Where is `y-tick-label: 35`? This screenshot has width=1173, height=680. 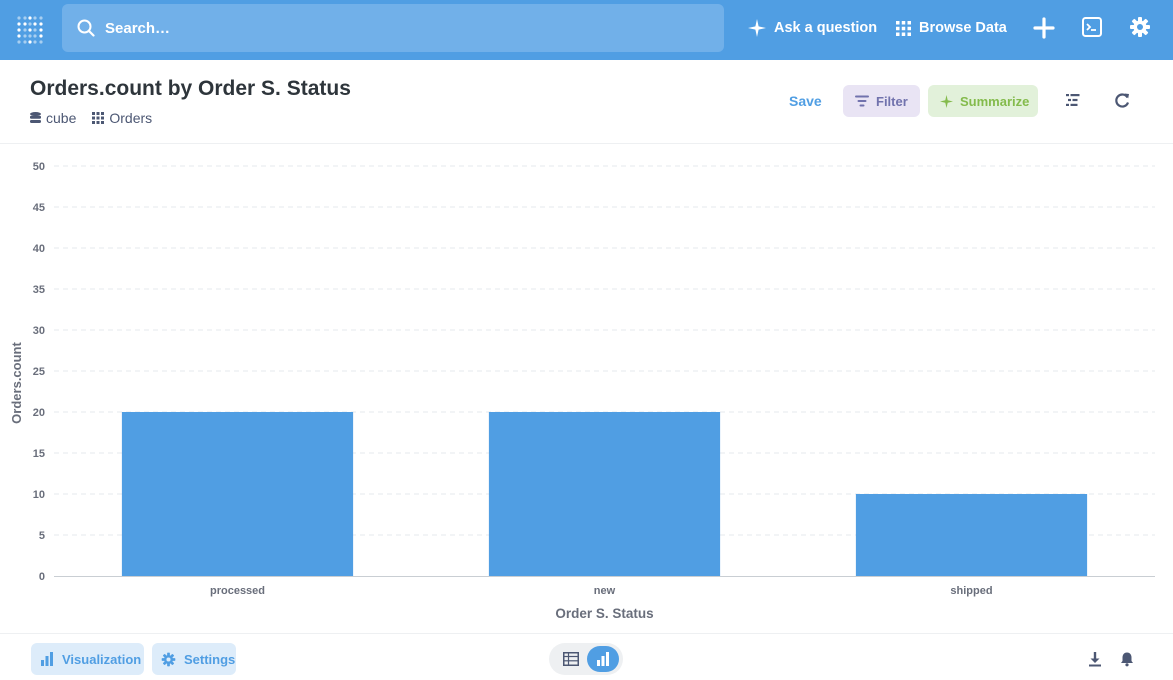 y-tick-label: 35 is located at coordinates (39, 290).